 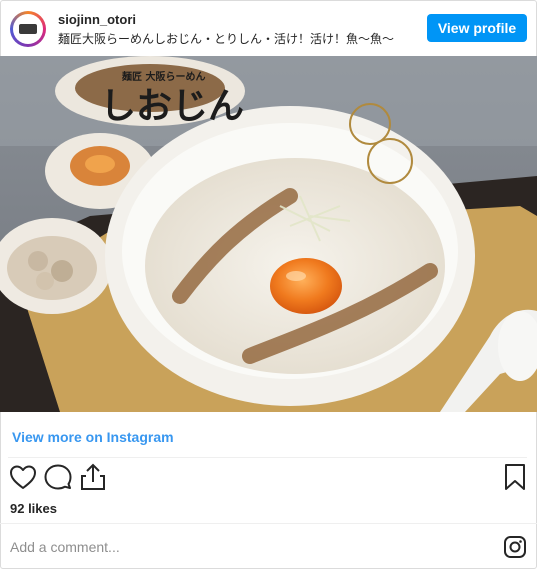 I want to click on bookmark-icon, so click(x=515, y=477).